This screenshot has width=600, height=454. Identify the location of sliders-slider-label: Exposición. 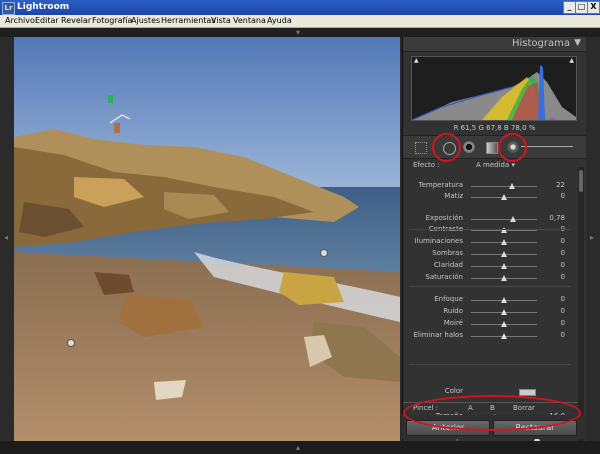
(444, 218).